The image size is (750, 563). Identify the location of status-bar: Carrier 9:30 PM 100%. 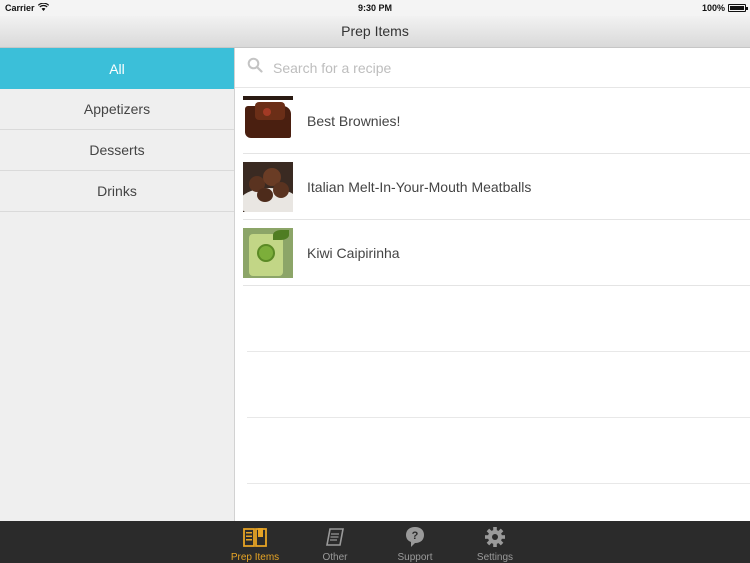
(375, 8).